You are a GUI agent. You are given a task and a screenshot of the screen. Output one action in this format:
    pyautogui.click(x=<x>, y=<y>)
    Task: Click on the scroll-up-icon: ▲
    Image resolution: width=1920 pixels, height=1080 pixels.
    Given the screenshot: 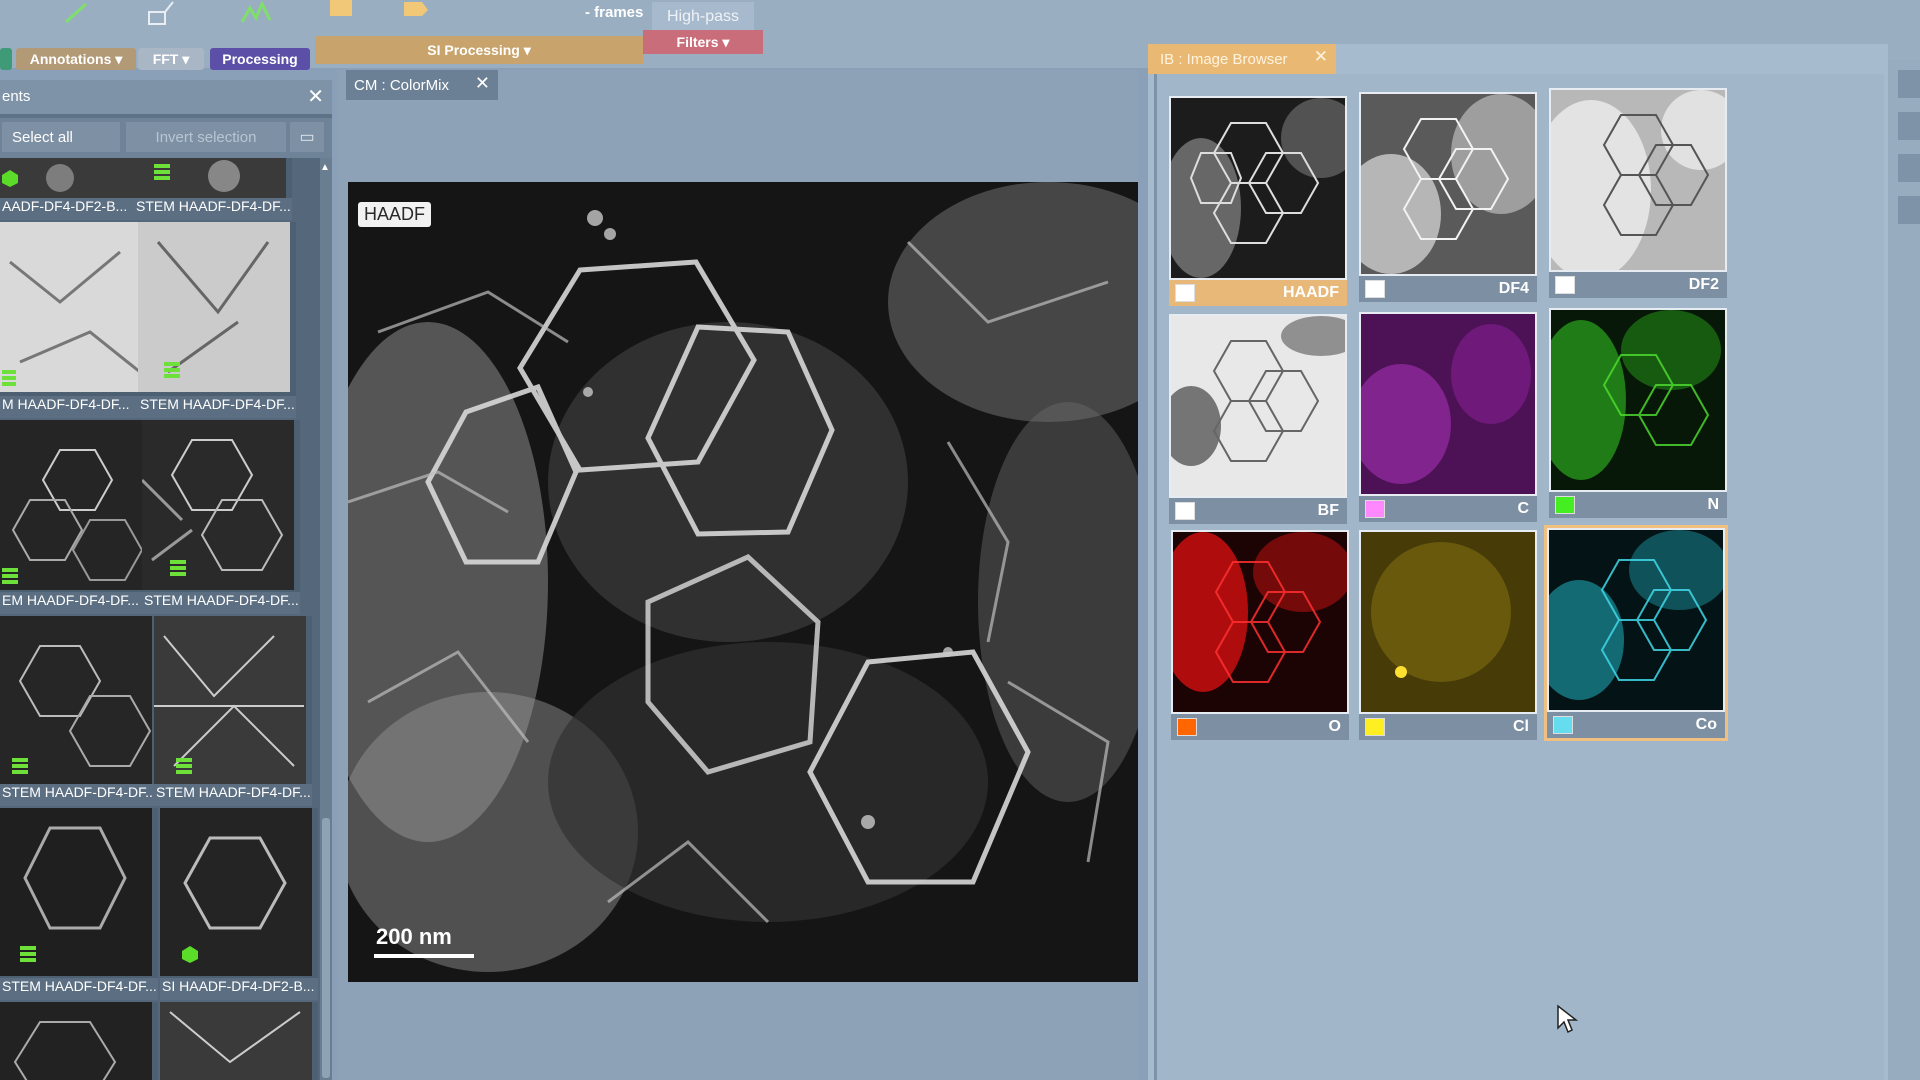 What is the action you would take?
    pyautogui.click(x=325, y=167)
    